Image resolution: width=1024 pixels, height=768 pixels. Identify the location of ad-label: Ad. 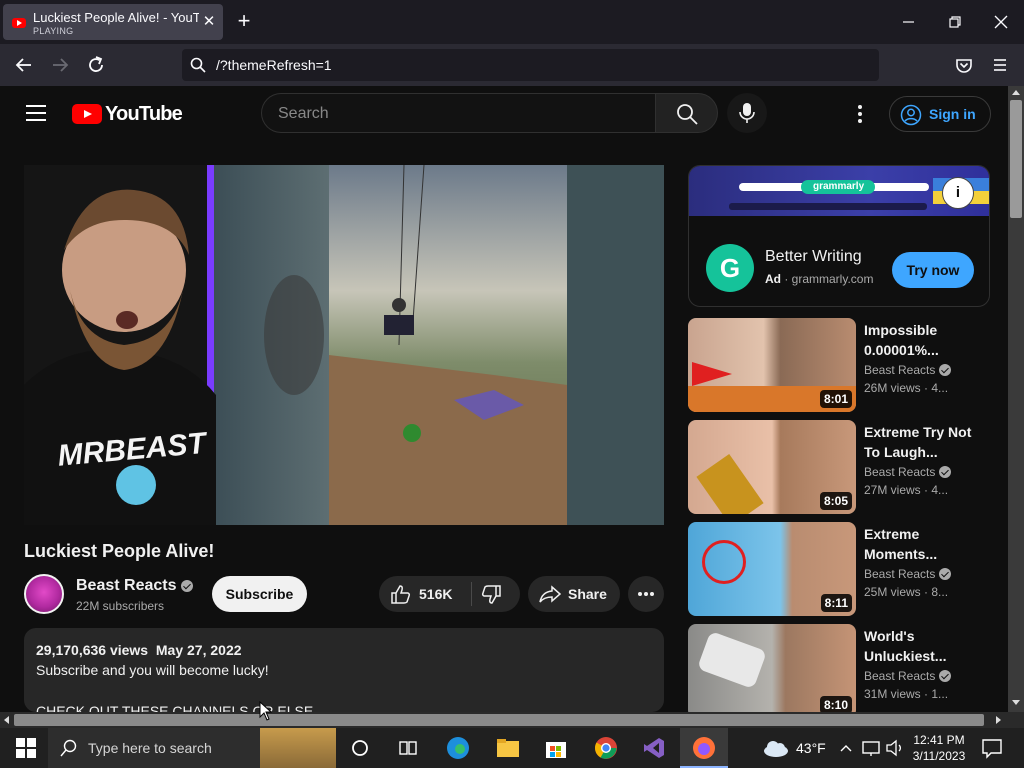
(773, 279).